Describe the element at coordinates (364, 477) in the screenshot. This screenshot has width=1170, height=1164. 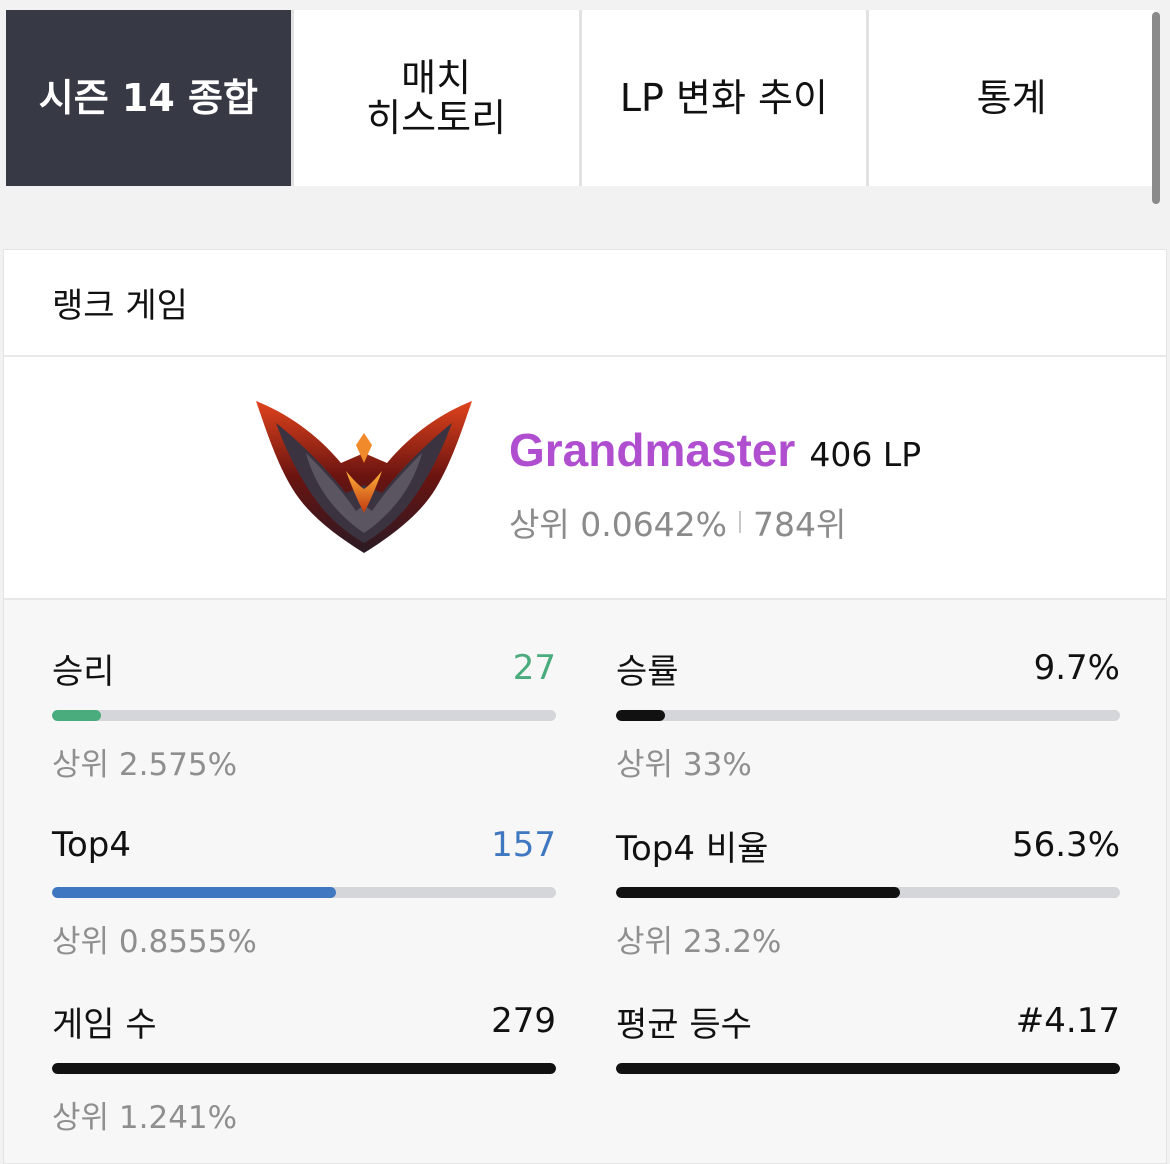
I see `grandmaster-emblem-icon` at that location.